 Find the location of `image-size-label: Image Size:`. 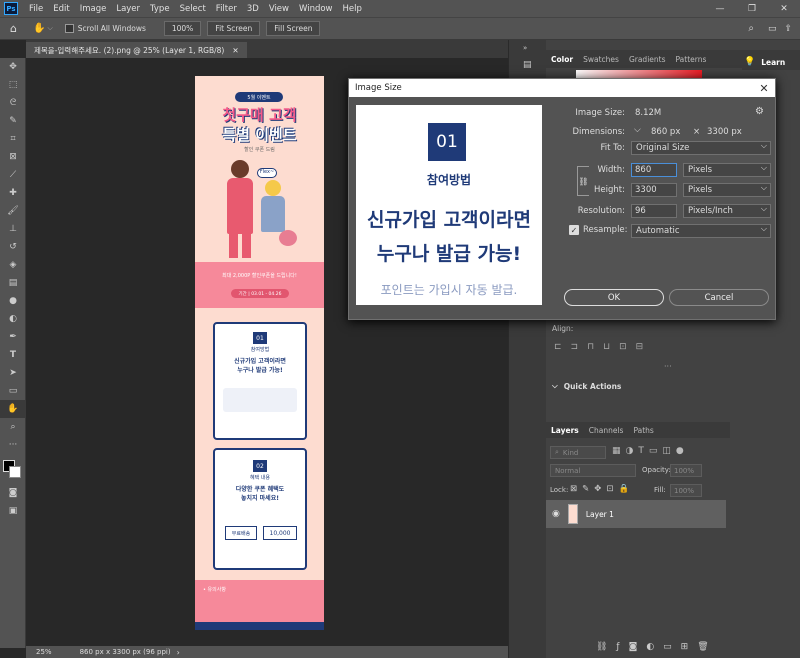

image-size-label: Image Size: is located at coordinates (600, 113).